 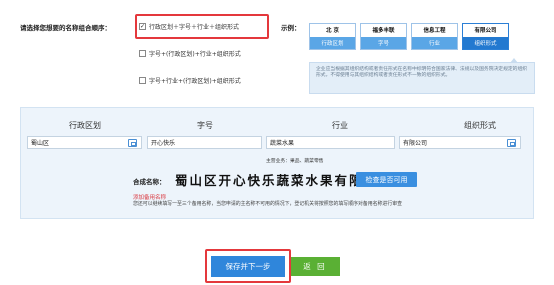 What do you see at coordinates (434, 42) in the screenshot?
I see `example-card-caption: 行业` at bounding box center [434, 42].